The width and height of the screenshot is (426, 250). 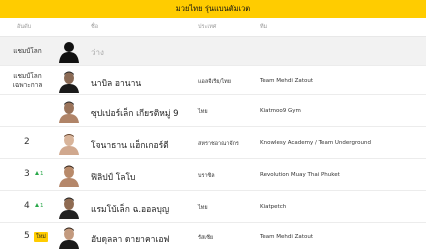 What do you see at coordinates (315, 143) in the screenshot?
I see `fighter-team: Knowlesy Academy / Team Underground` at bounding box center [315, 143].